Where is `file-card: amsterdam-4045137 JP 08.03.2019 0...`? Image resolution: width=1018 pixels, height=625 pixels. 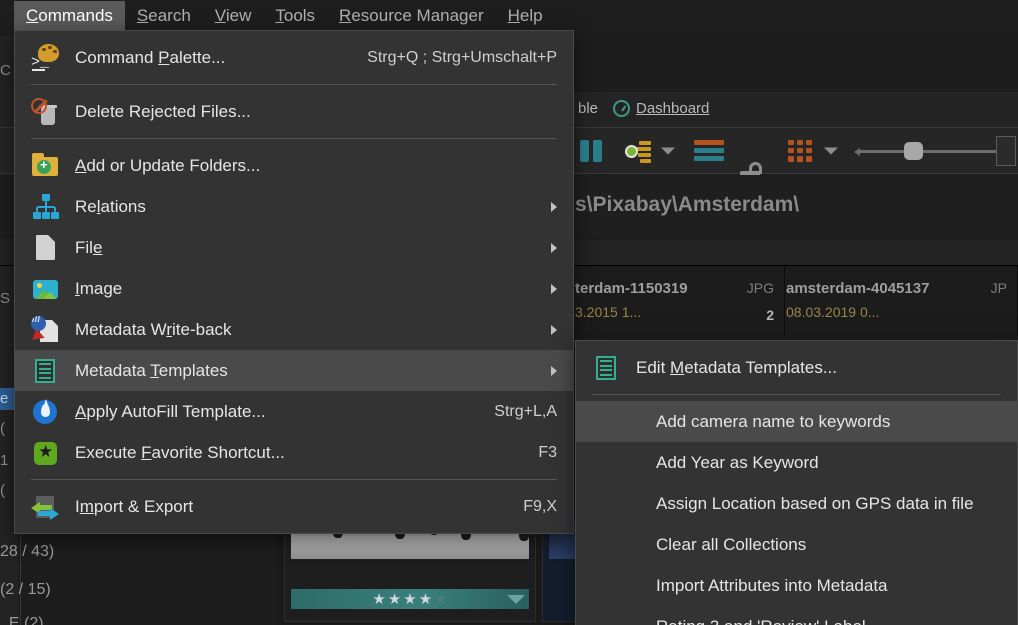
file-card: amsterdam-4045137 JP 08.03.2019 0... is located at coordinates (902, 301).